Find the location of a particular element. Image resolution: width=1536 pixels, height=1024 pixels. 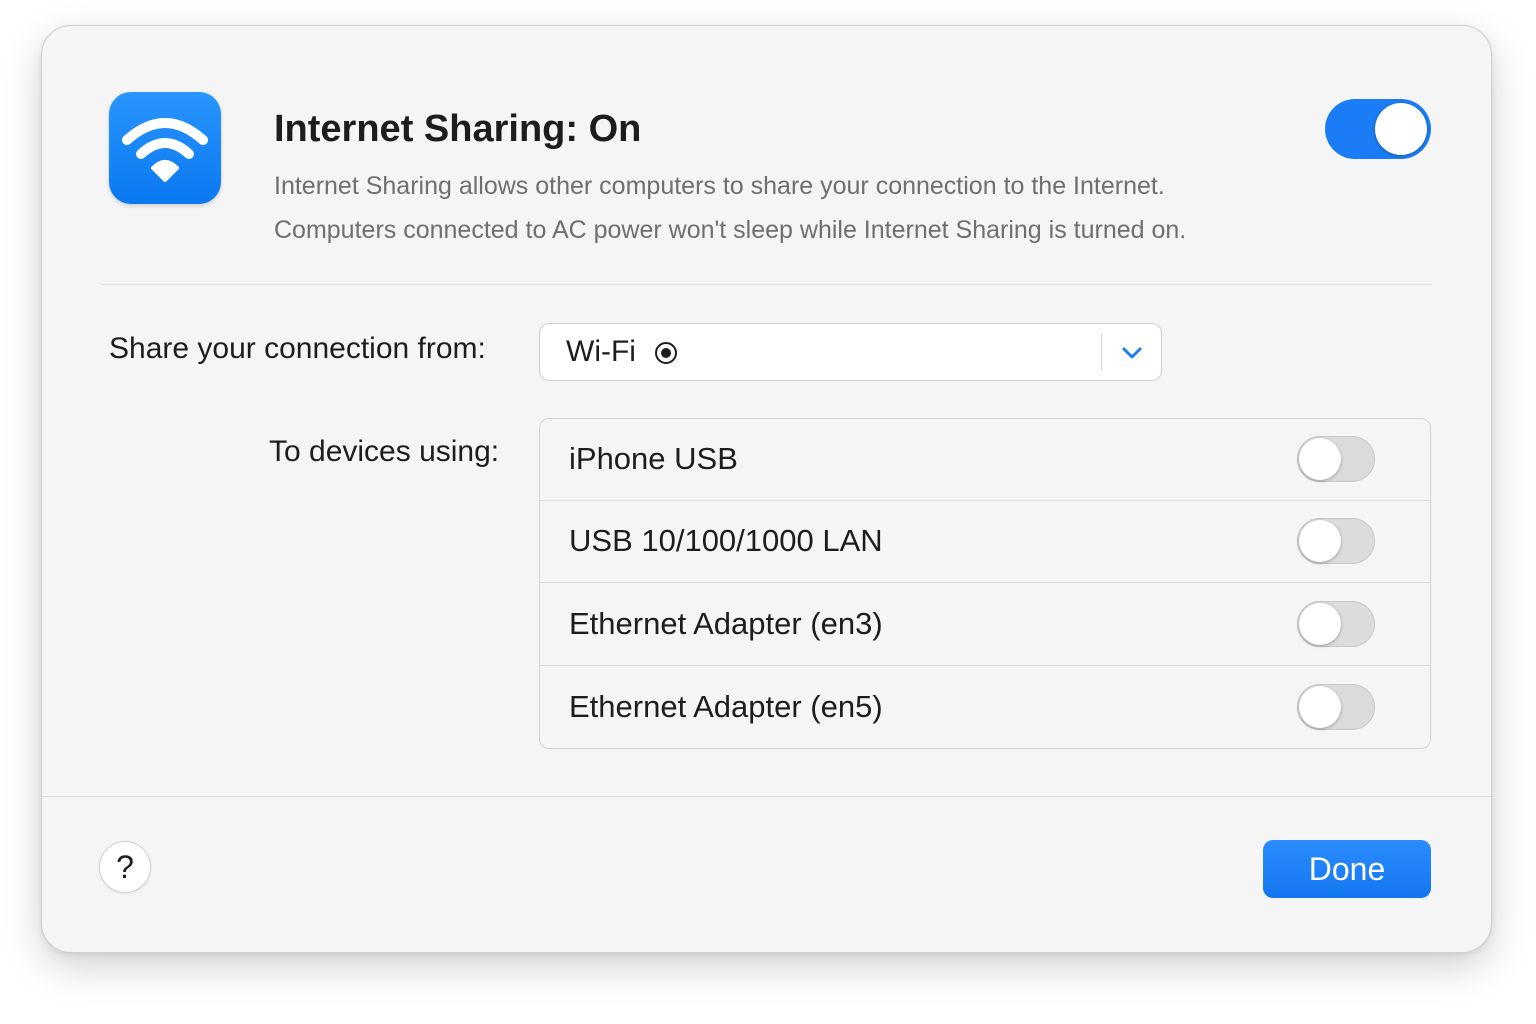

device-toggle-ethernet-en3 is located at coordinates (1336, 624).